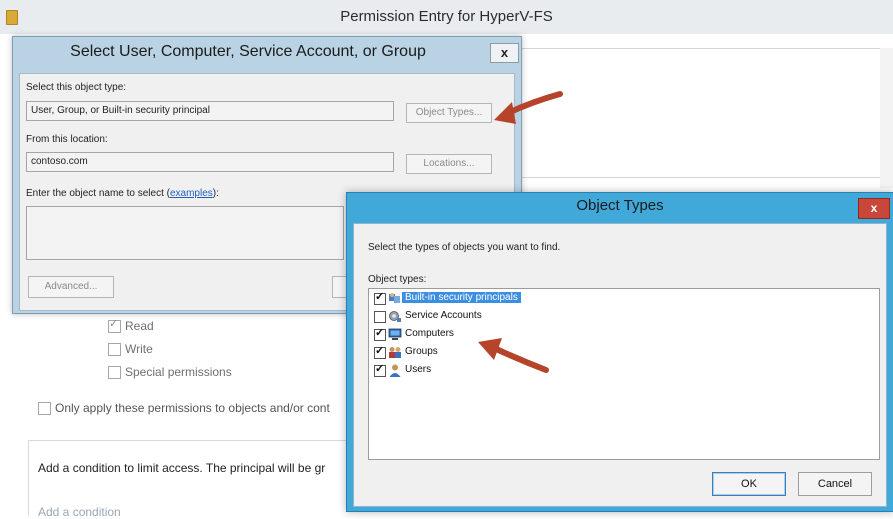 The height and width of the screenshot is (519, 893). What do you see at coordinates (421, 351) in the screenshot?
I see `groups-label: Groups` at bounding box center [421, 351].